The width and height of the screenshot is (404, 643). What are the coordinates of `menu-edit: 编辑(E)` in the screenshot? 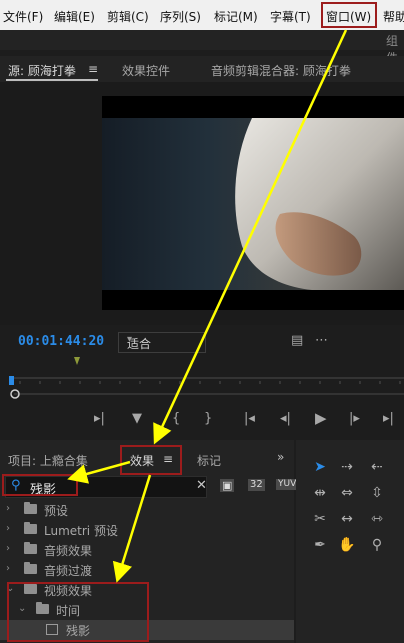 It's located at (74, 16).